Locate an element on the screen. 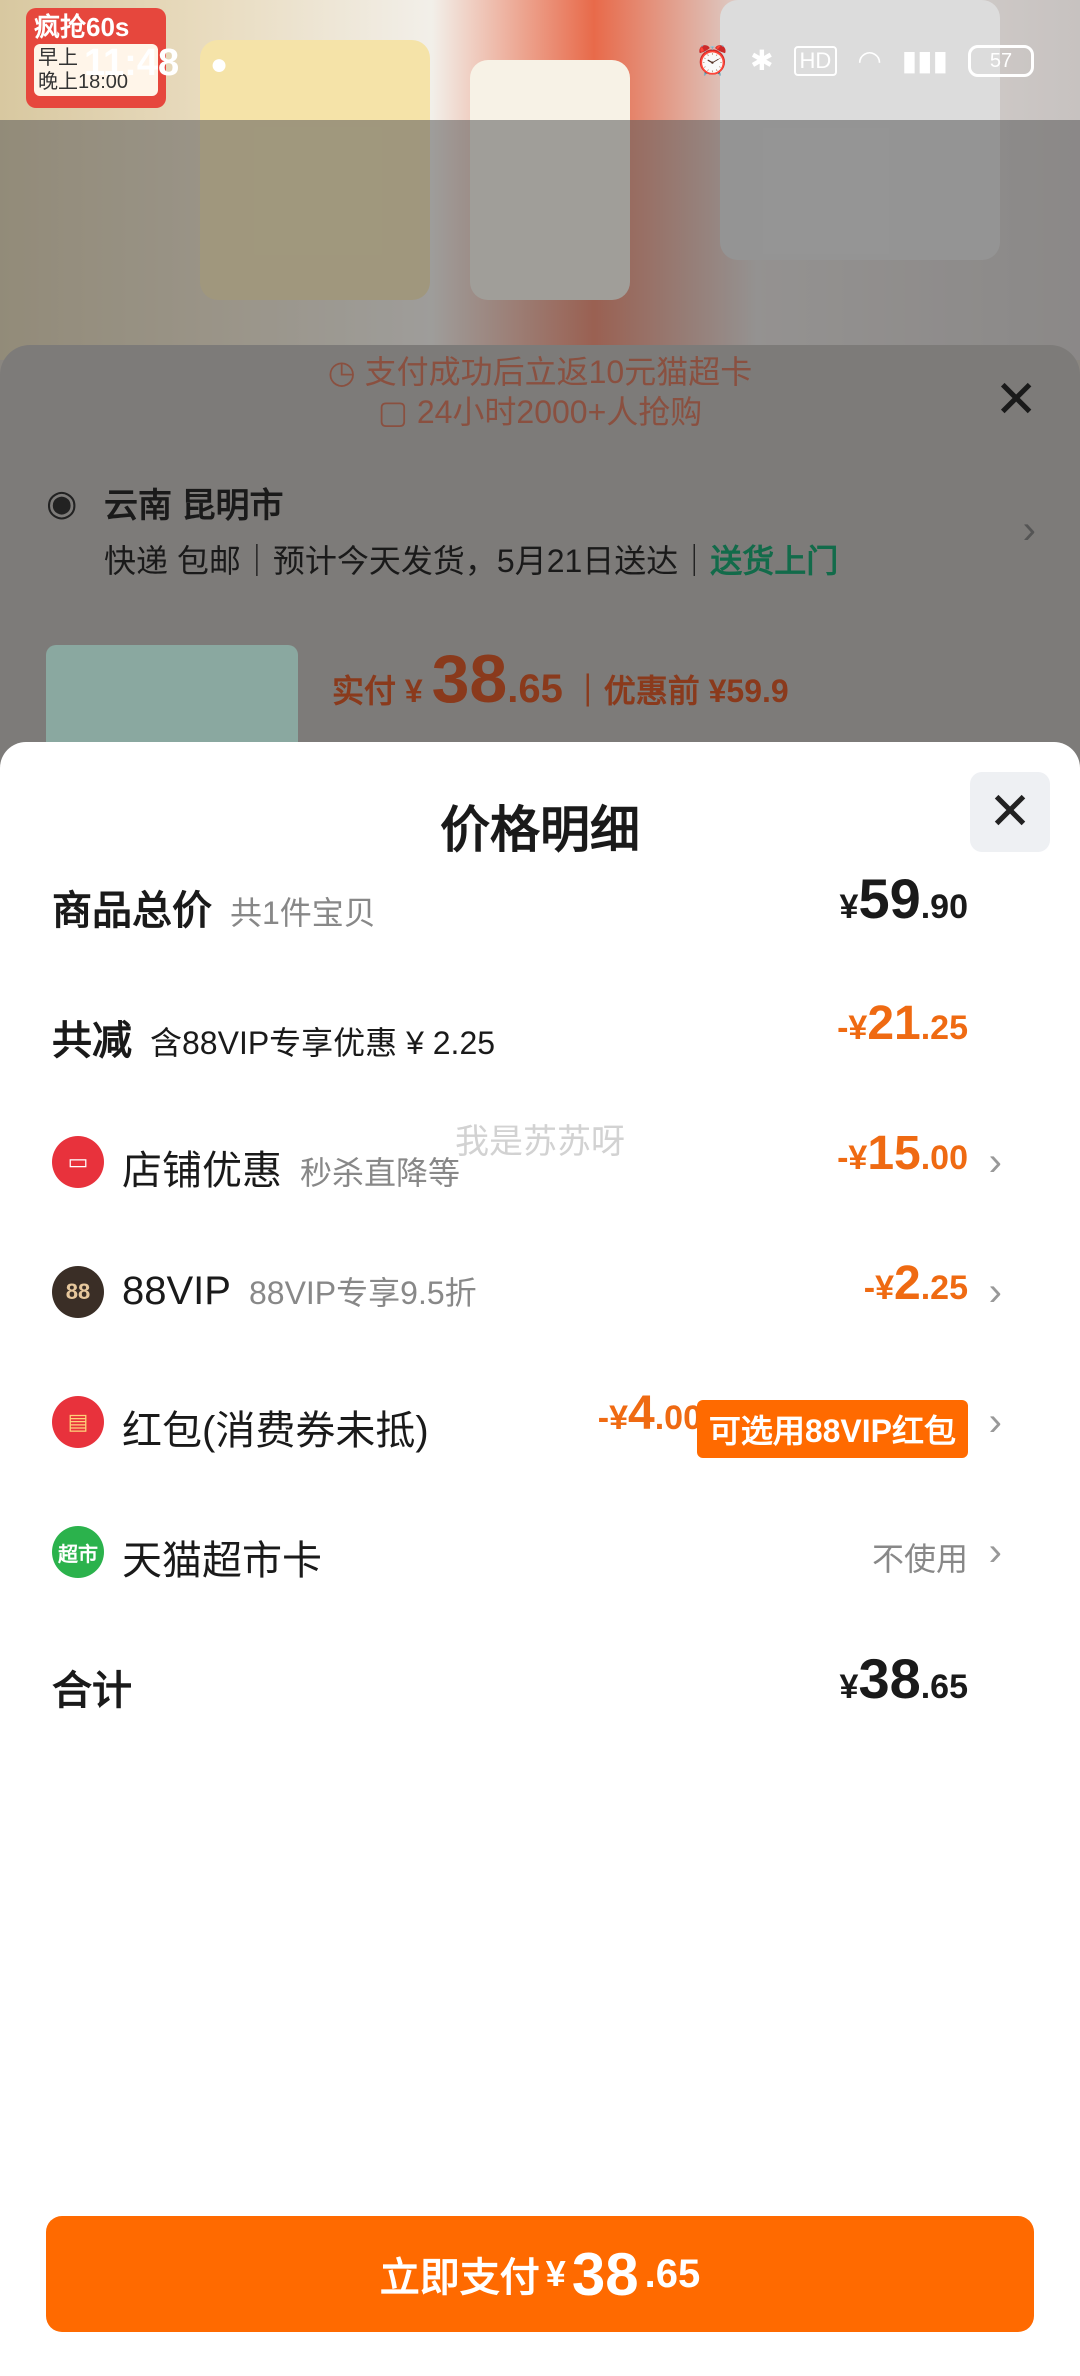 Image resolution: width=1080 pixels, height=2376 pixels. row-label-text: 88VIP is located at coordinates (176, 1291).